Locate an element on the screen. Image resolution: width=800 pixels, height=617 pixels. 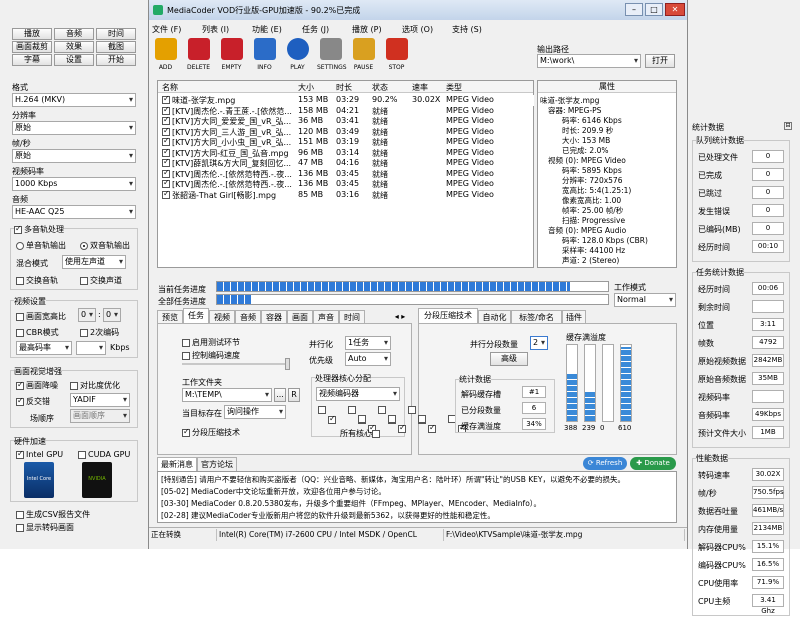
output-path-select: M:\work\ is located at coordinates (589, 61).